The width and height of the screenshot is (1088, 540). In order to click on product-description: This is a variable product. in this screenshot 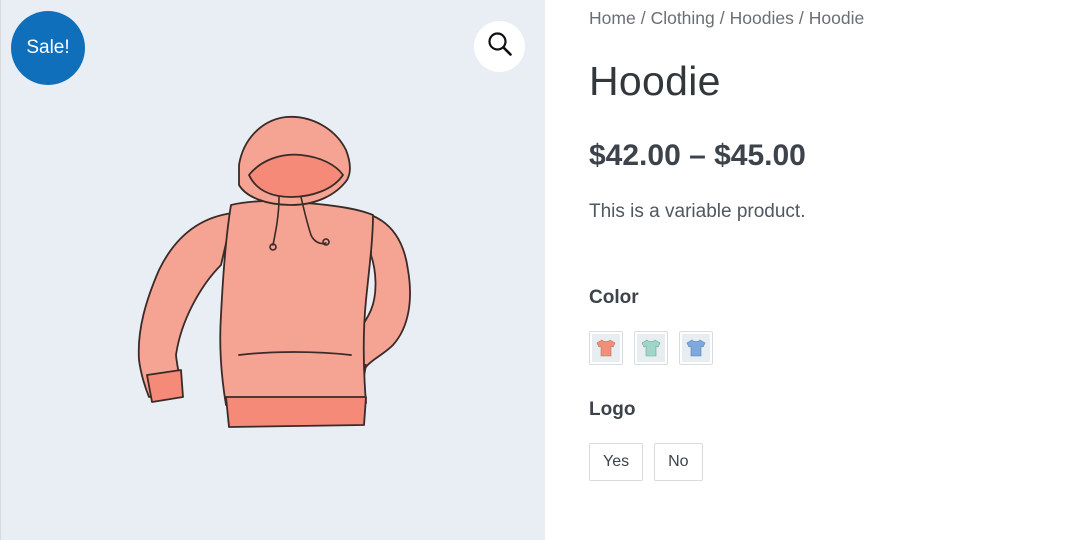, I will do `click(697, 211)`.